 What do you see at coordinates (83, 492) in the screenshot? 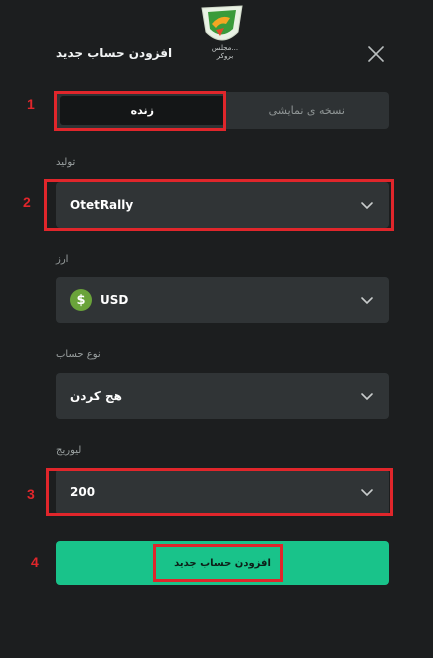
I see `leverage-value: 200` at bounding box center [83, 492].